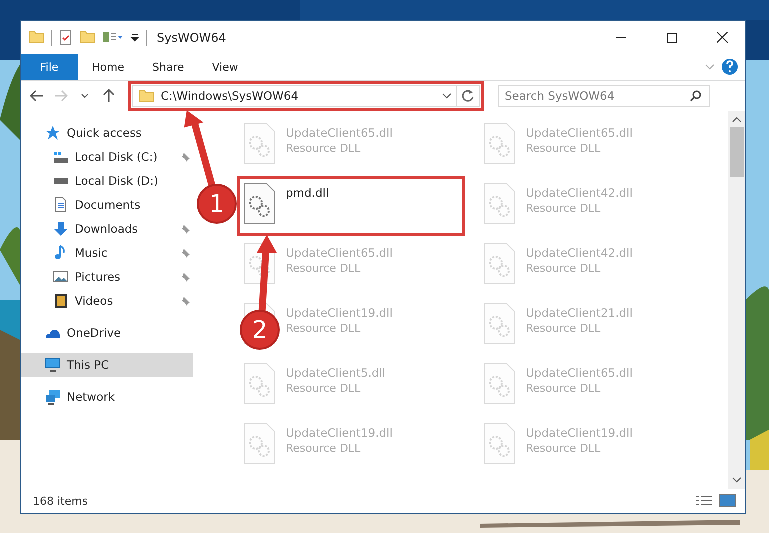  I want to click on sidebar-item: Videos, so click(107, 301).